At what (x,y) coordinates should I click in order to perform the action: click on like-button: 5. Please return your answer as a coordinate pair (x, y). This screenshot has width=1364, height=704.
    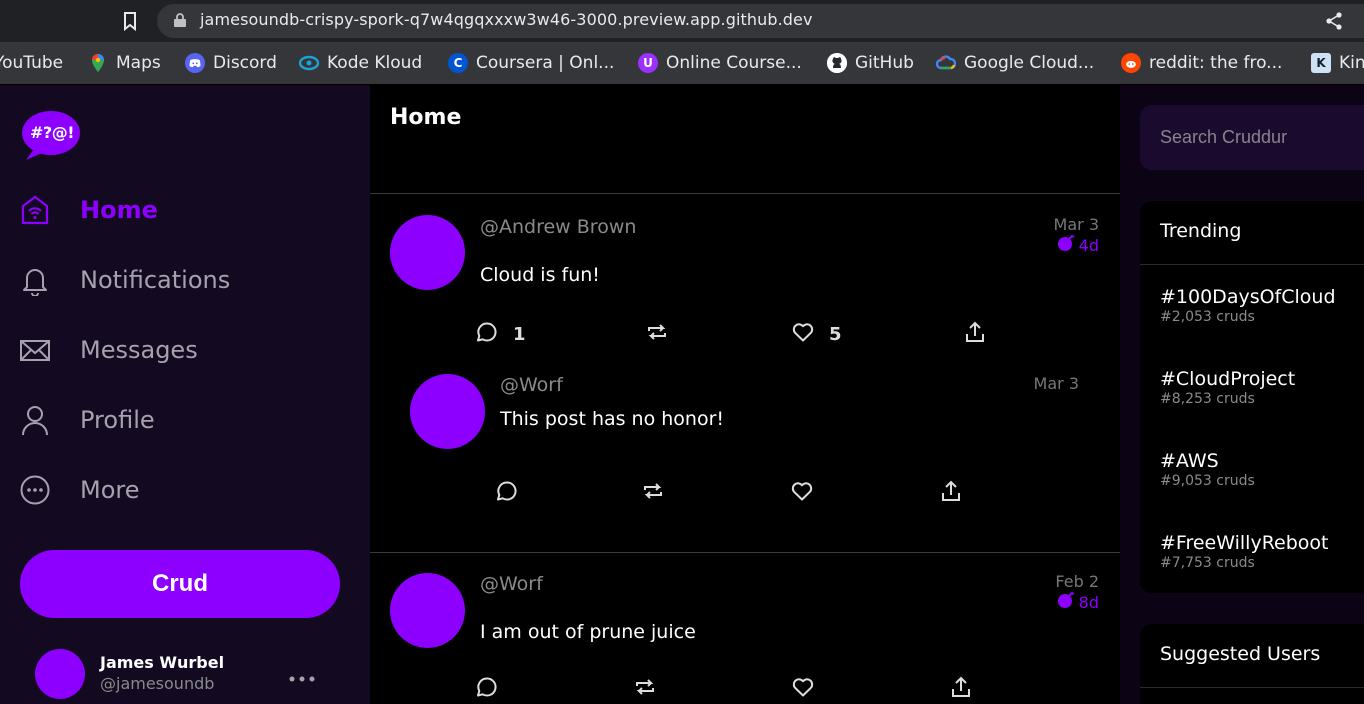
    Looking at the image, I should click on (816, 334).